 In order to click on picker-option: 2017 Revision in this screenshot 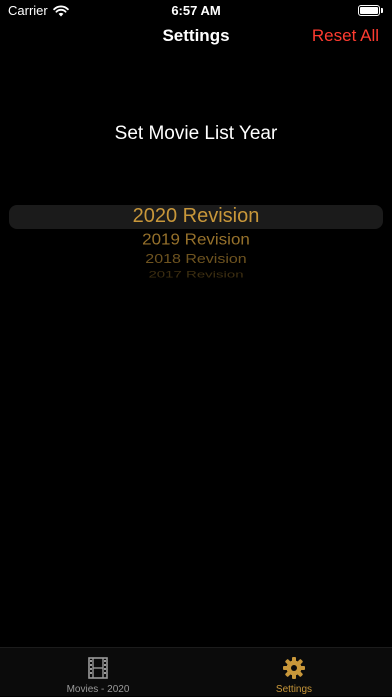, I will do `click(196, 274)`.